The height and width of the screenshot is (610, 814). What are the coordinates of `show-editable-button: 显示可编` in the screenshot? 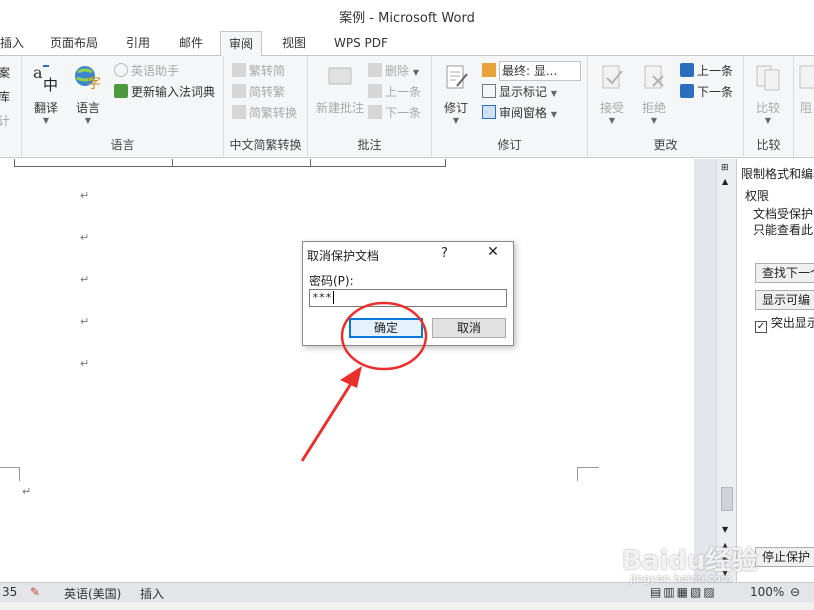 It's located at (784, 300).